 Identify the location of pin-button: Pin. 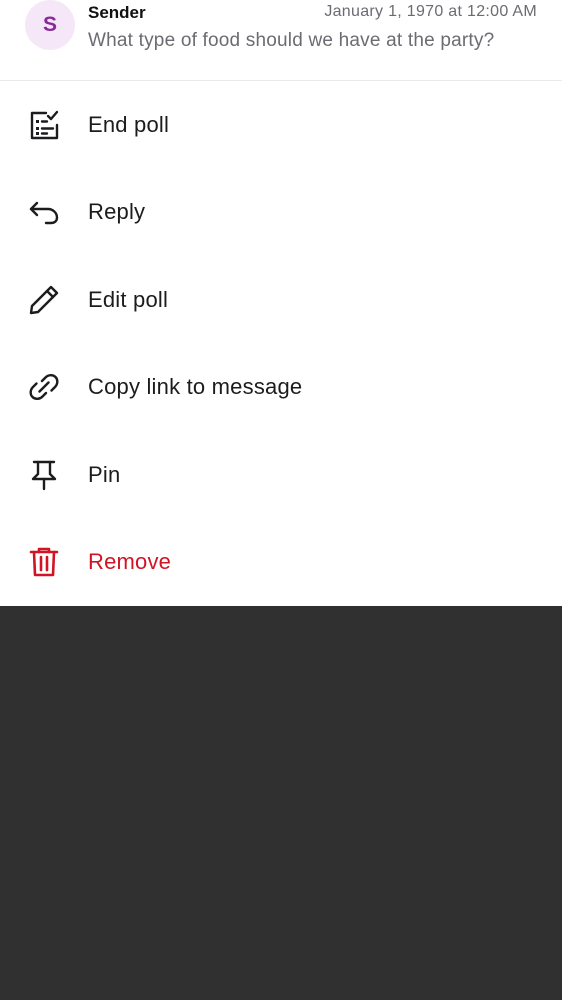
(281, 475).